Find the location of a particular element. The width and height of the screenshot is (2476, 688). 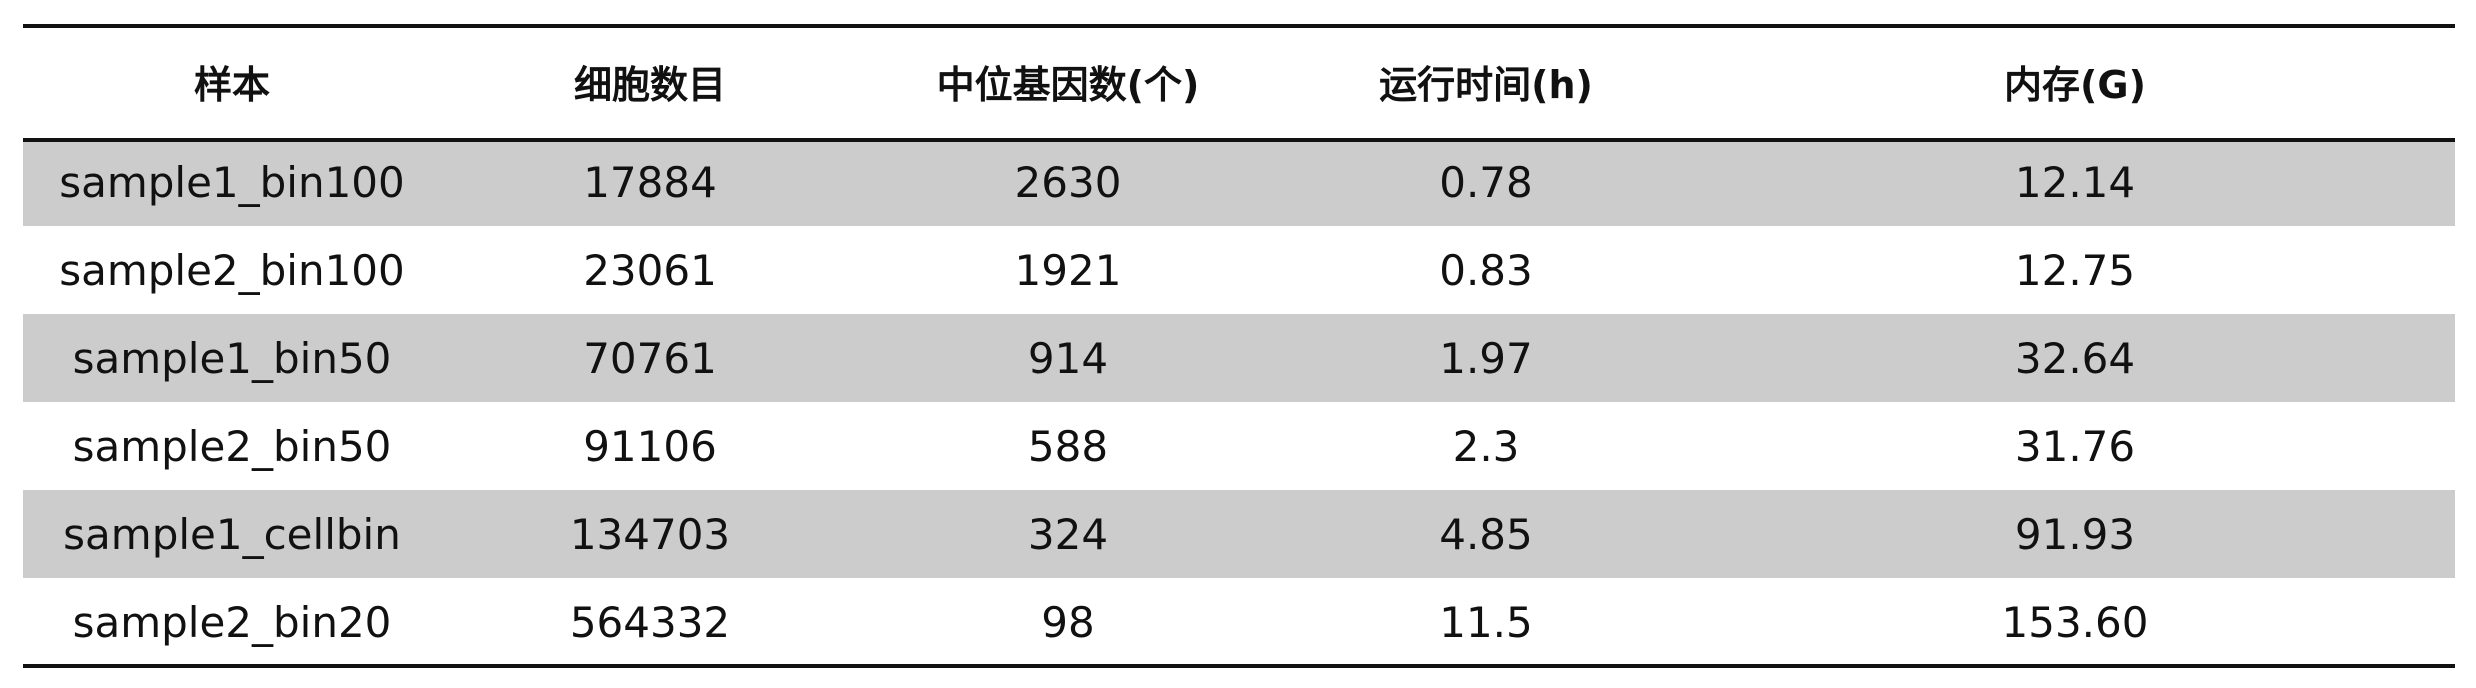

cell-memory: 153.60 is located at coordinates (2075, 622).